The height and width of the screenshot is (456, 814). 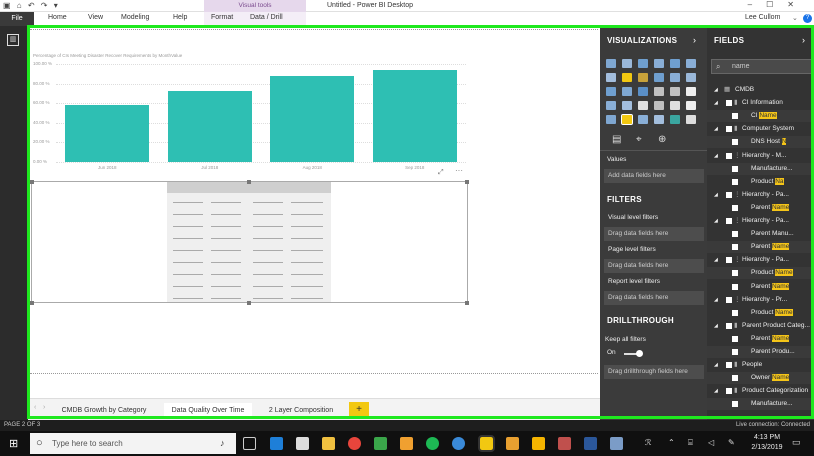 I want to click on table-item: ◢ ▦ CMDB, so click(x=760, y=90).